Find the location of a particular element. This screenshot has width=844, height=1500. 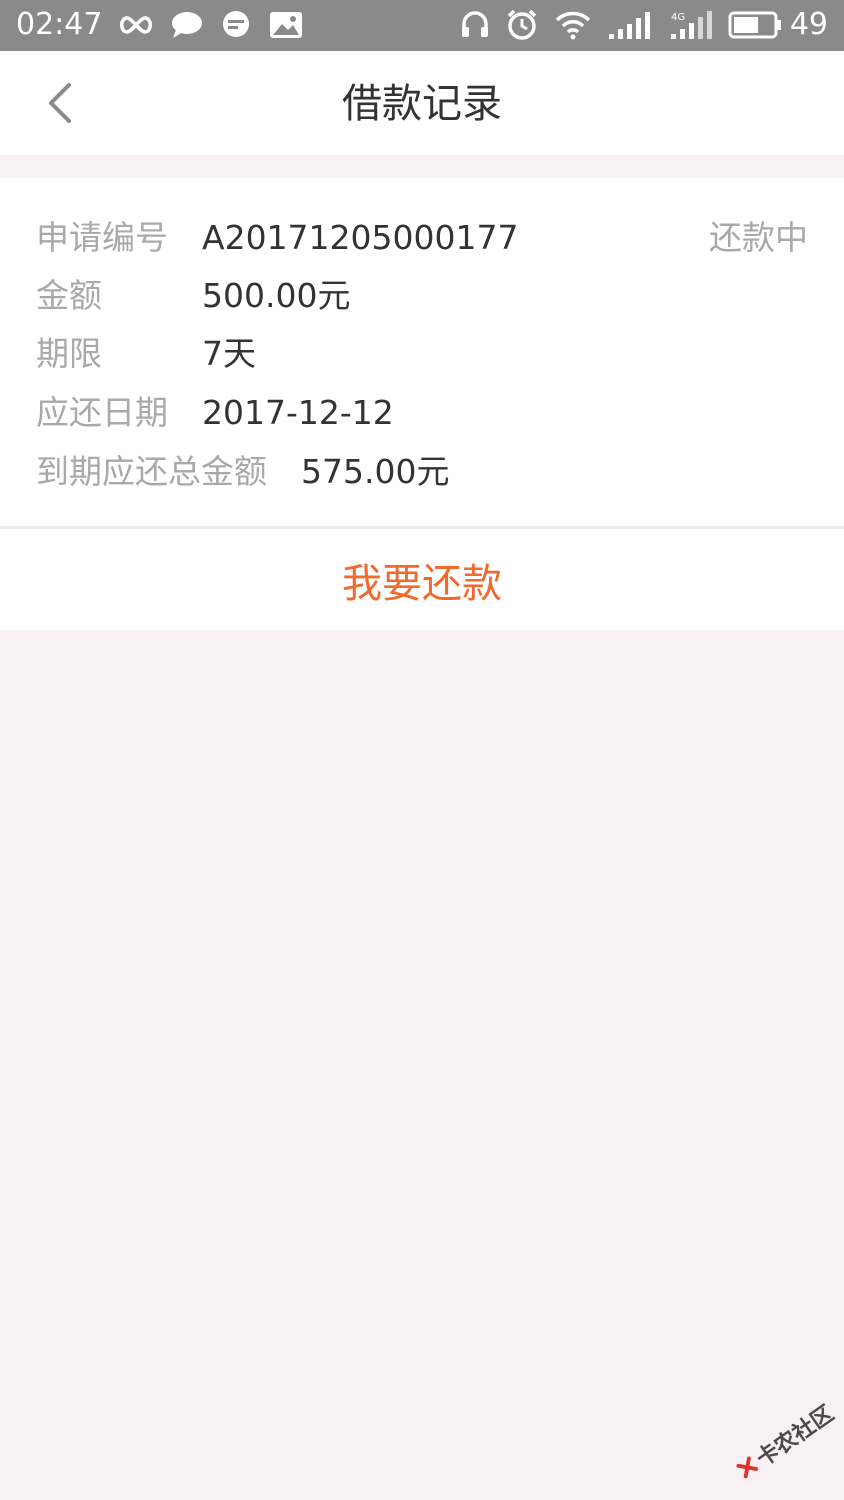

record-label: 申请编号 is located at coordinates (102, 237).